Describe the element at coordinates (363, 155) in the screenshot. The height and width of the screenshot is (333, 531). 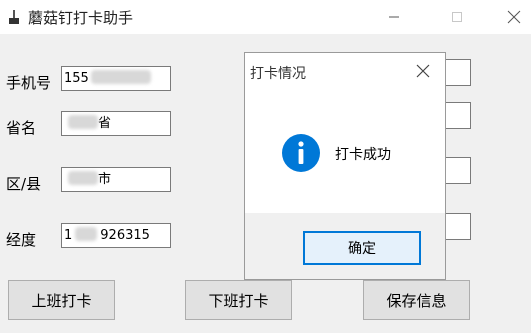
I see `dialog-message: 打卡成功` at that location.